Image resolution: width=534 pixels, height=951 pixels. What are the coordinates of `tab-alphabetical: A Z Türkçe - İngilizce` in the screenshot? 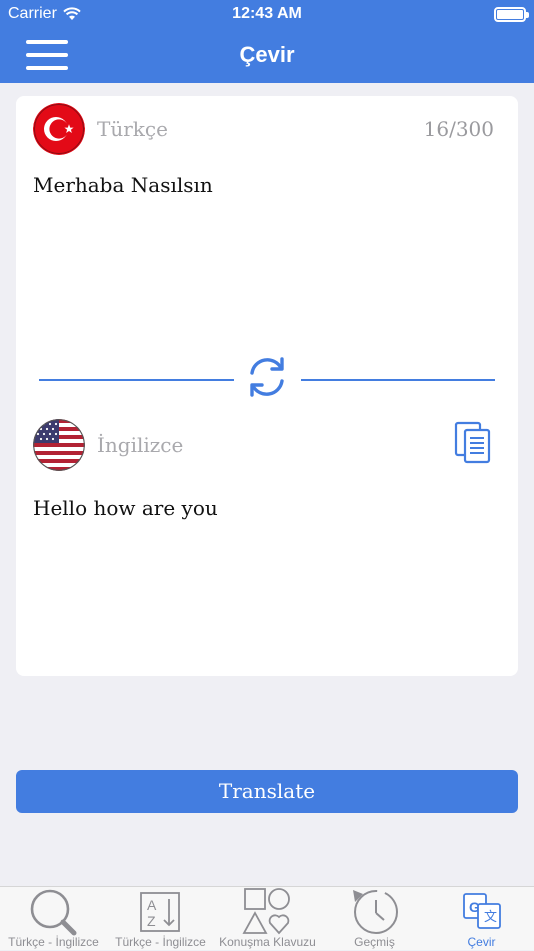 It's located at (160, 919).